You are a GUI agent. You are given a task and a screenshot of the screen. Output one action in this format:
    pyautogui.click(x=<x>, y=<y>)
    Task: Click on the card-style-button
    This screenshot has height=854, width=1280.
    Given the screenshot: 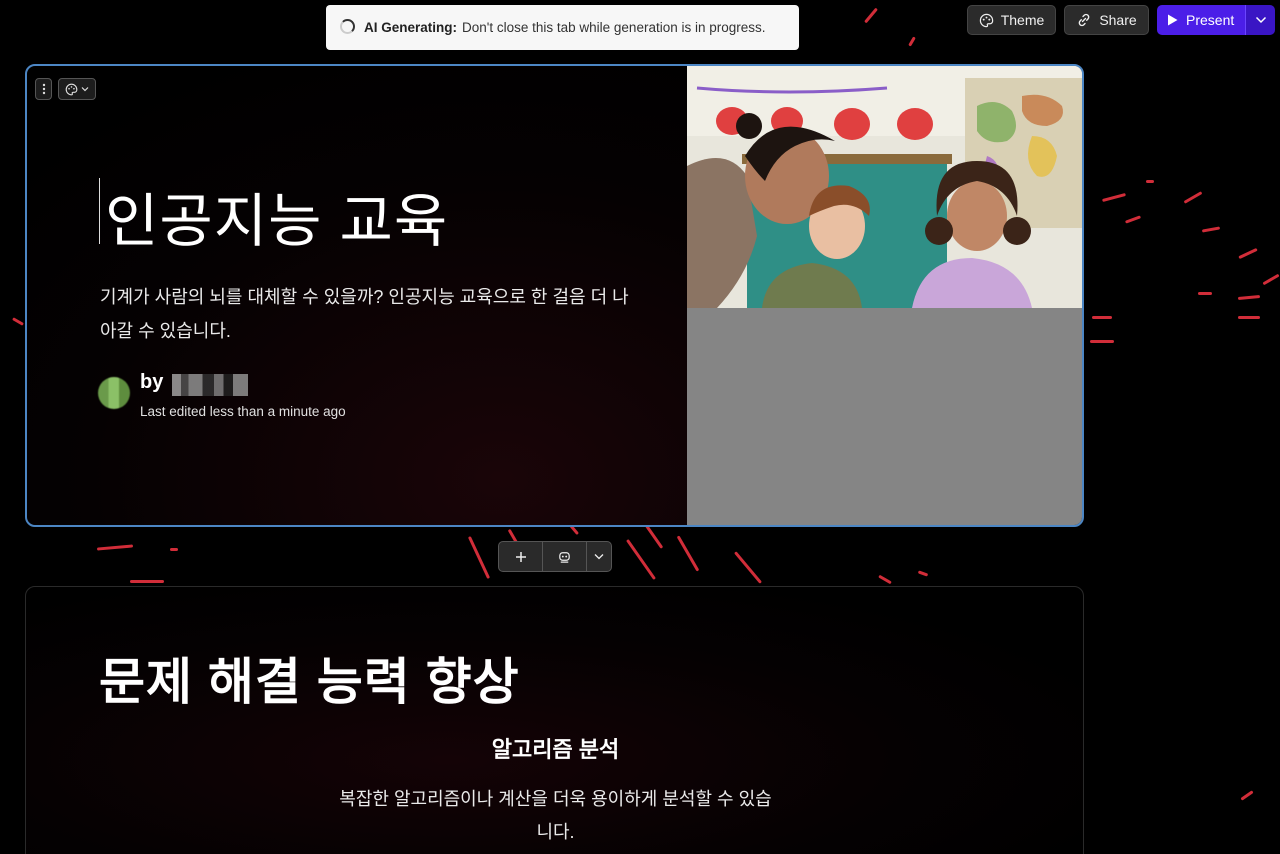 What is the action you would take?
    pyautogui.click(x=77, y=89)
    